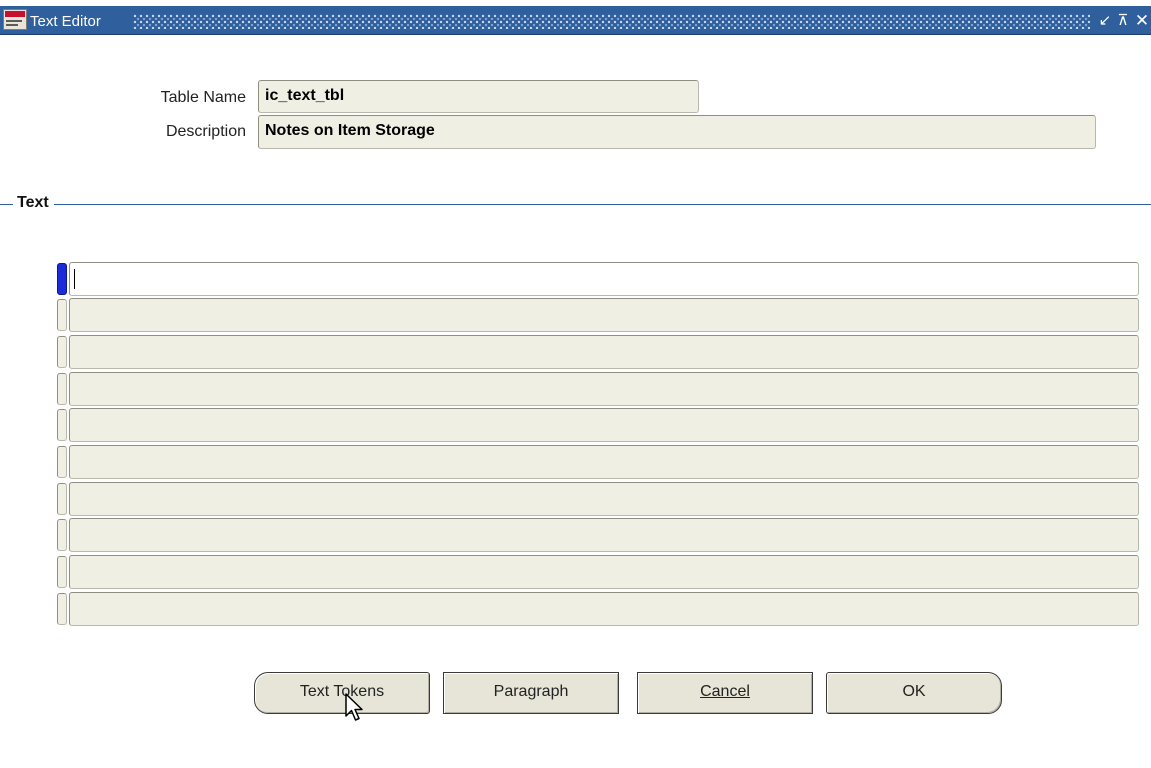 The image size is (1151, 768). Describe the element at coordinates (65, 21) in the screenshot. I see `window-title: Text Editor` at that location.